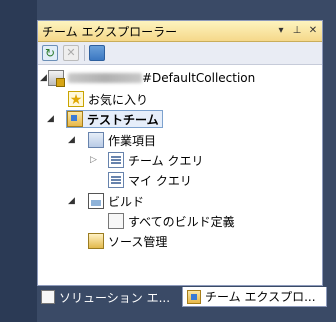  Describe the element at coordinates (180, 31) in the screenshot. I see `panel-titlebar: チーム エクスプローラー ▾ ⊥ ✕` at that location.